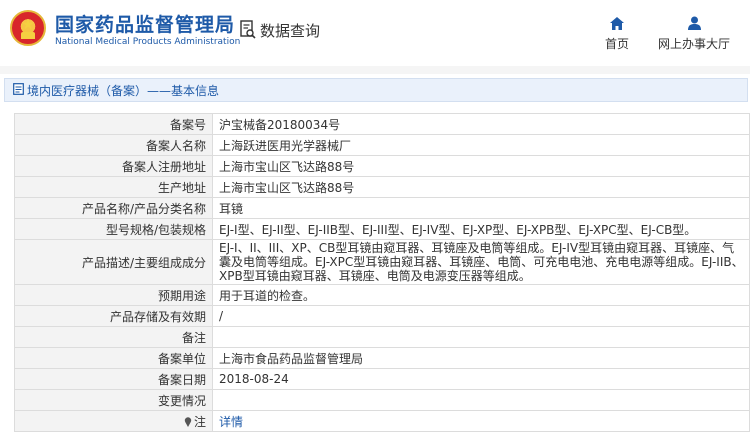 The height and width of the screenshot is (439, 750). Describe the element at coordinates (617, 23) in the screenshot. I see `home-icon` at that location.